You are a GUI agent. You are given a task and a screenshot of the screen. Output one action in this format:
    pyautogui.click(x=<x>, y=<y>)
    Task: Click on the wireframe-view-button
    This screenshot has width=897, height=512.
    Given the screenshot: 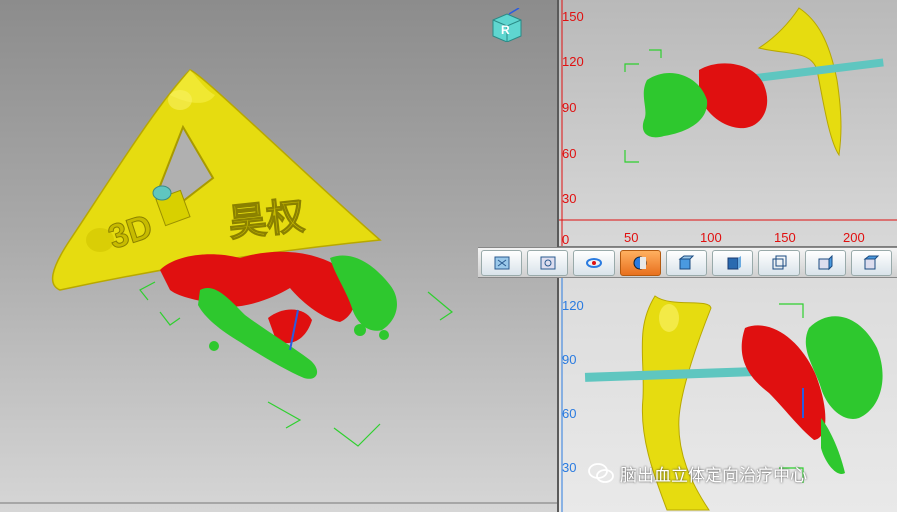 What is the action you would take?
    pyautogui.click(x=779, y=262)
    